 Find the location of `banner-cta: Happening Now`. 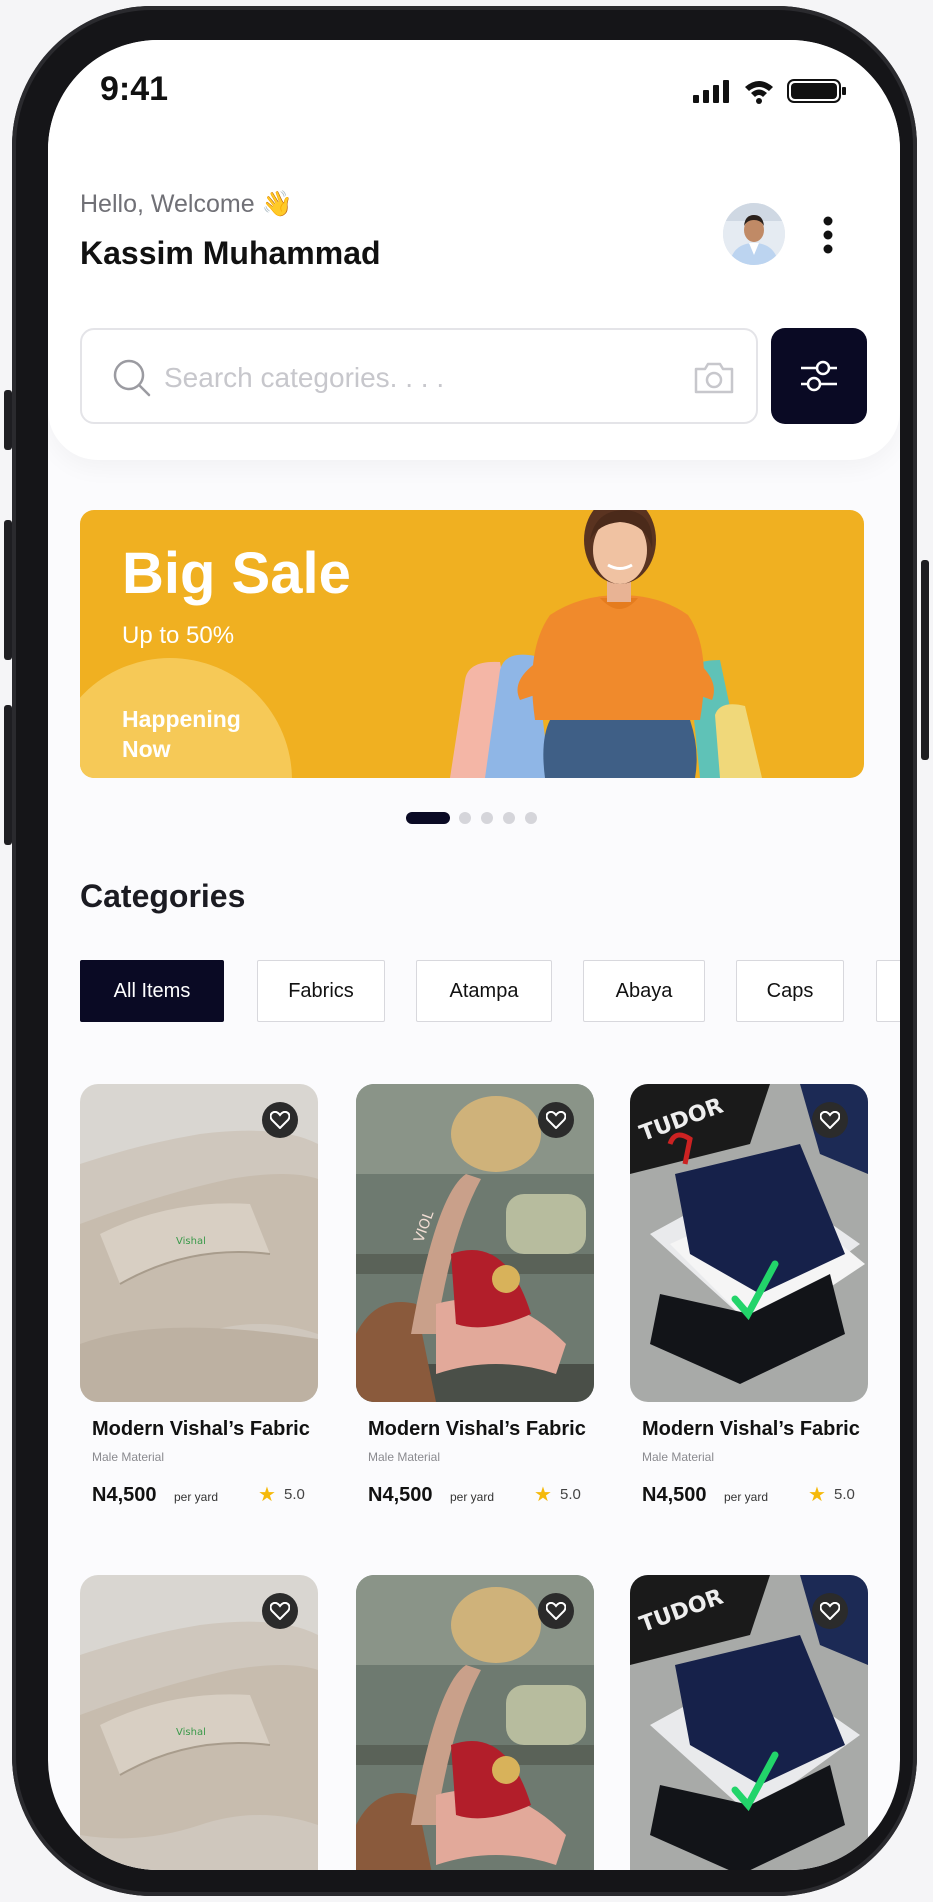

banner-cta: Happening Now is located at coordinates (192, 734).